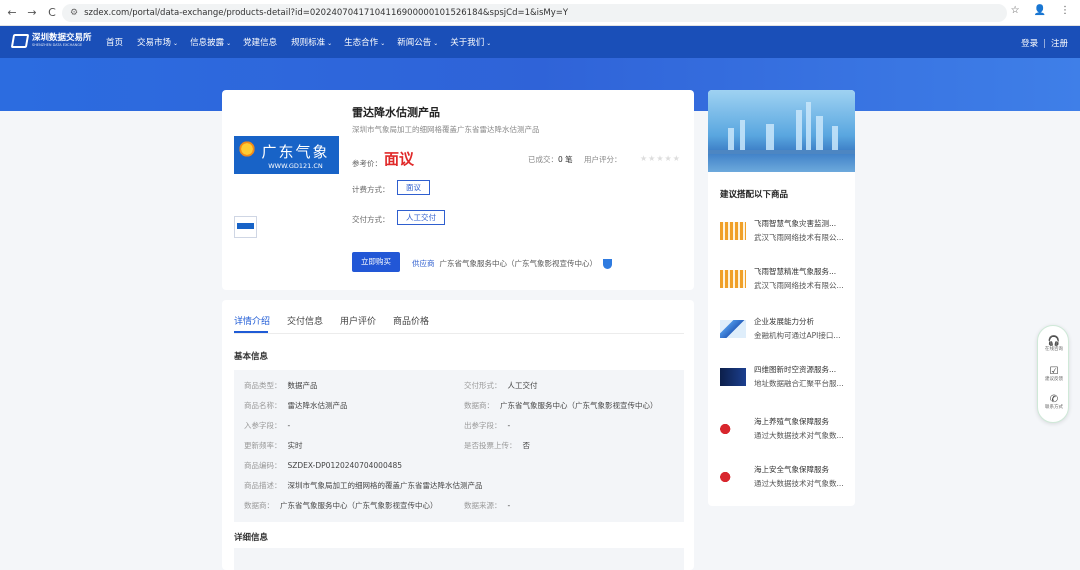 The image size is (1080, 570). I want to click on product-title: 雷达降水估测产品, so click(396, 112).